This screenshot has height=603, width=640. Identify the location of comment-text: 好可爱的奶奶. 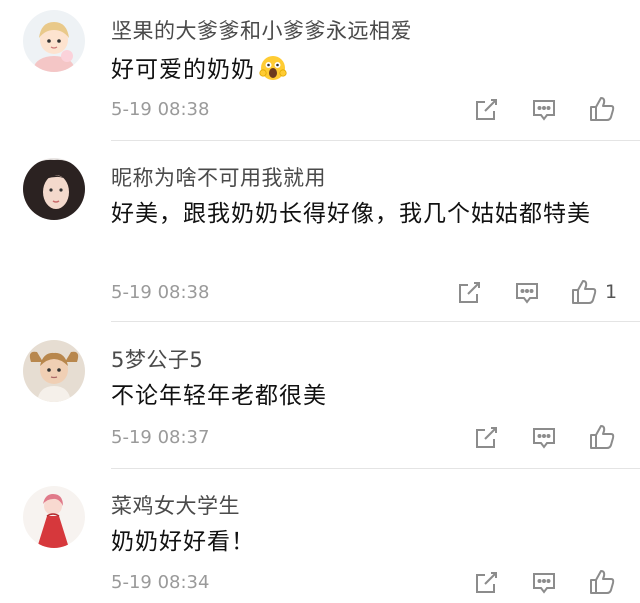
(361, 72).